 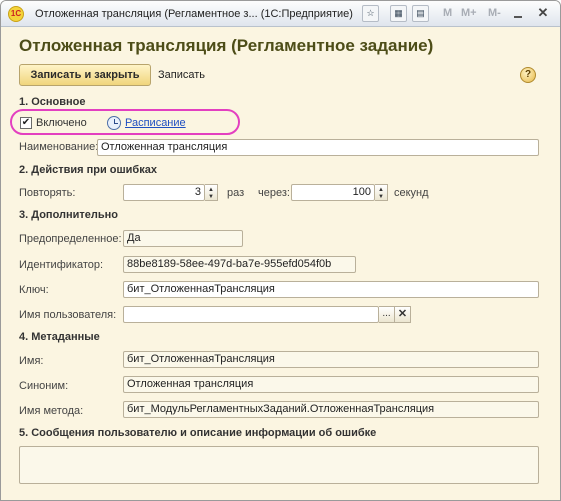 What do you see at coordinates (318, 147) in the screenshot?
I see `name-field: Отложенная трансляция` at bounding box center [318, 147].